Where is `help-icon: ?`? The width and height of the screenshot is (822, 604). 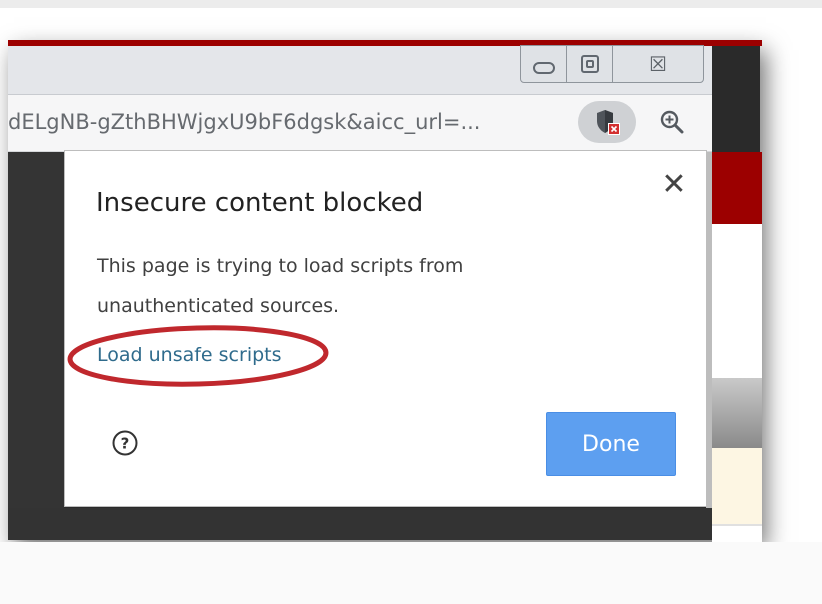 help-icon: ? is located at coordinates (125, 443).